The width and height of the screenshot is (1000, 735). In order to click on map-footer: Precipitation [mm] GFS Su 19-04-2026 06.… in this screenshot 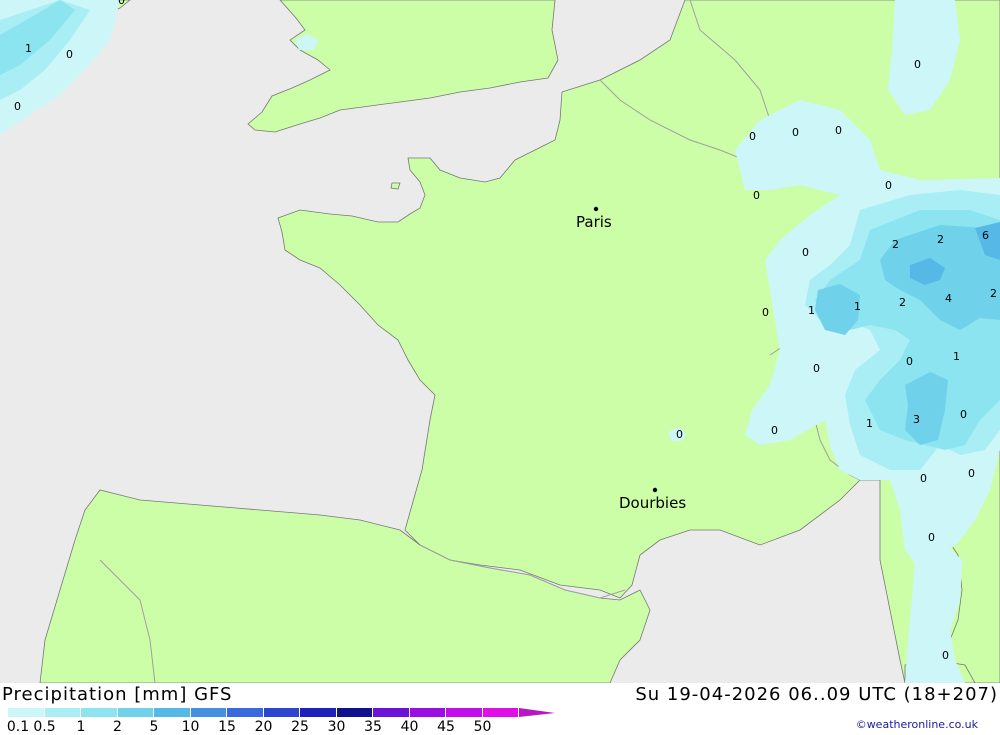, I will do `click(500, 709)`.